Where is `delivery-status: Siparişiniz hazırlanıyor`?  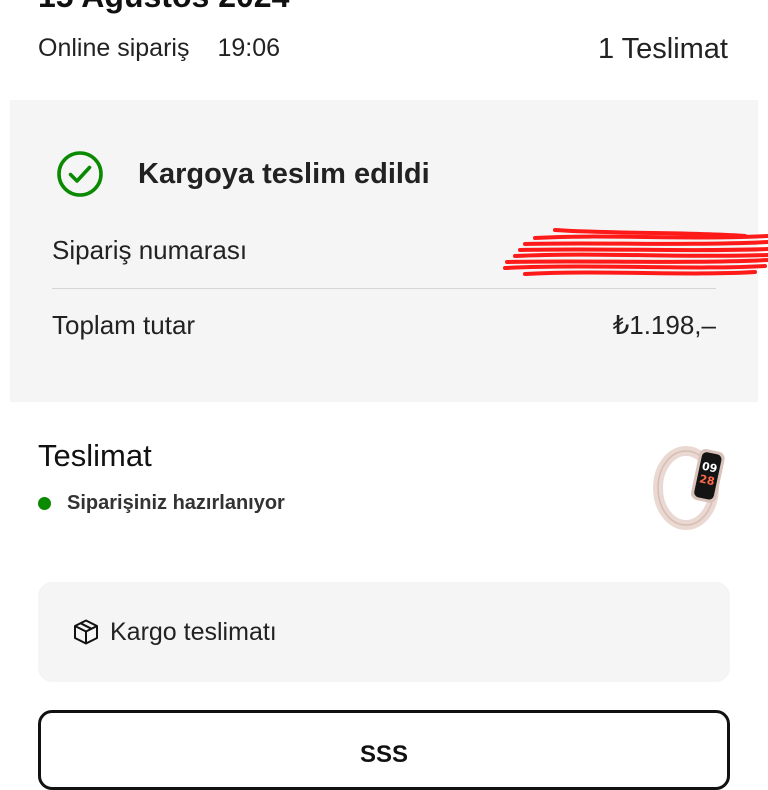 delivery-status: Siparişiniz hazırlanıyor is located at coordinates (161, 503).